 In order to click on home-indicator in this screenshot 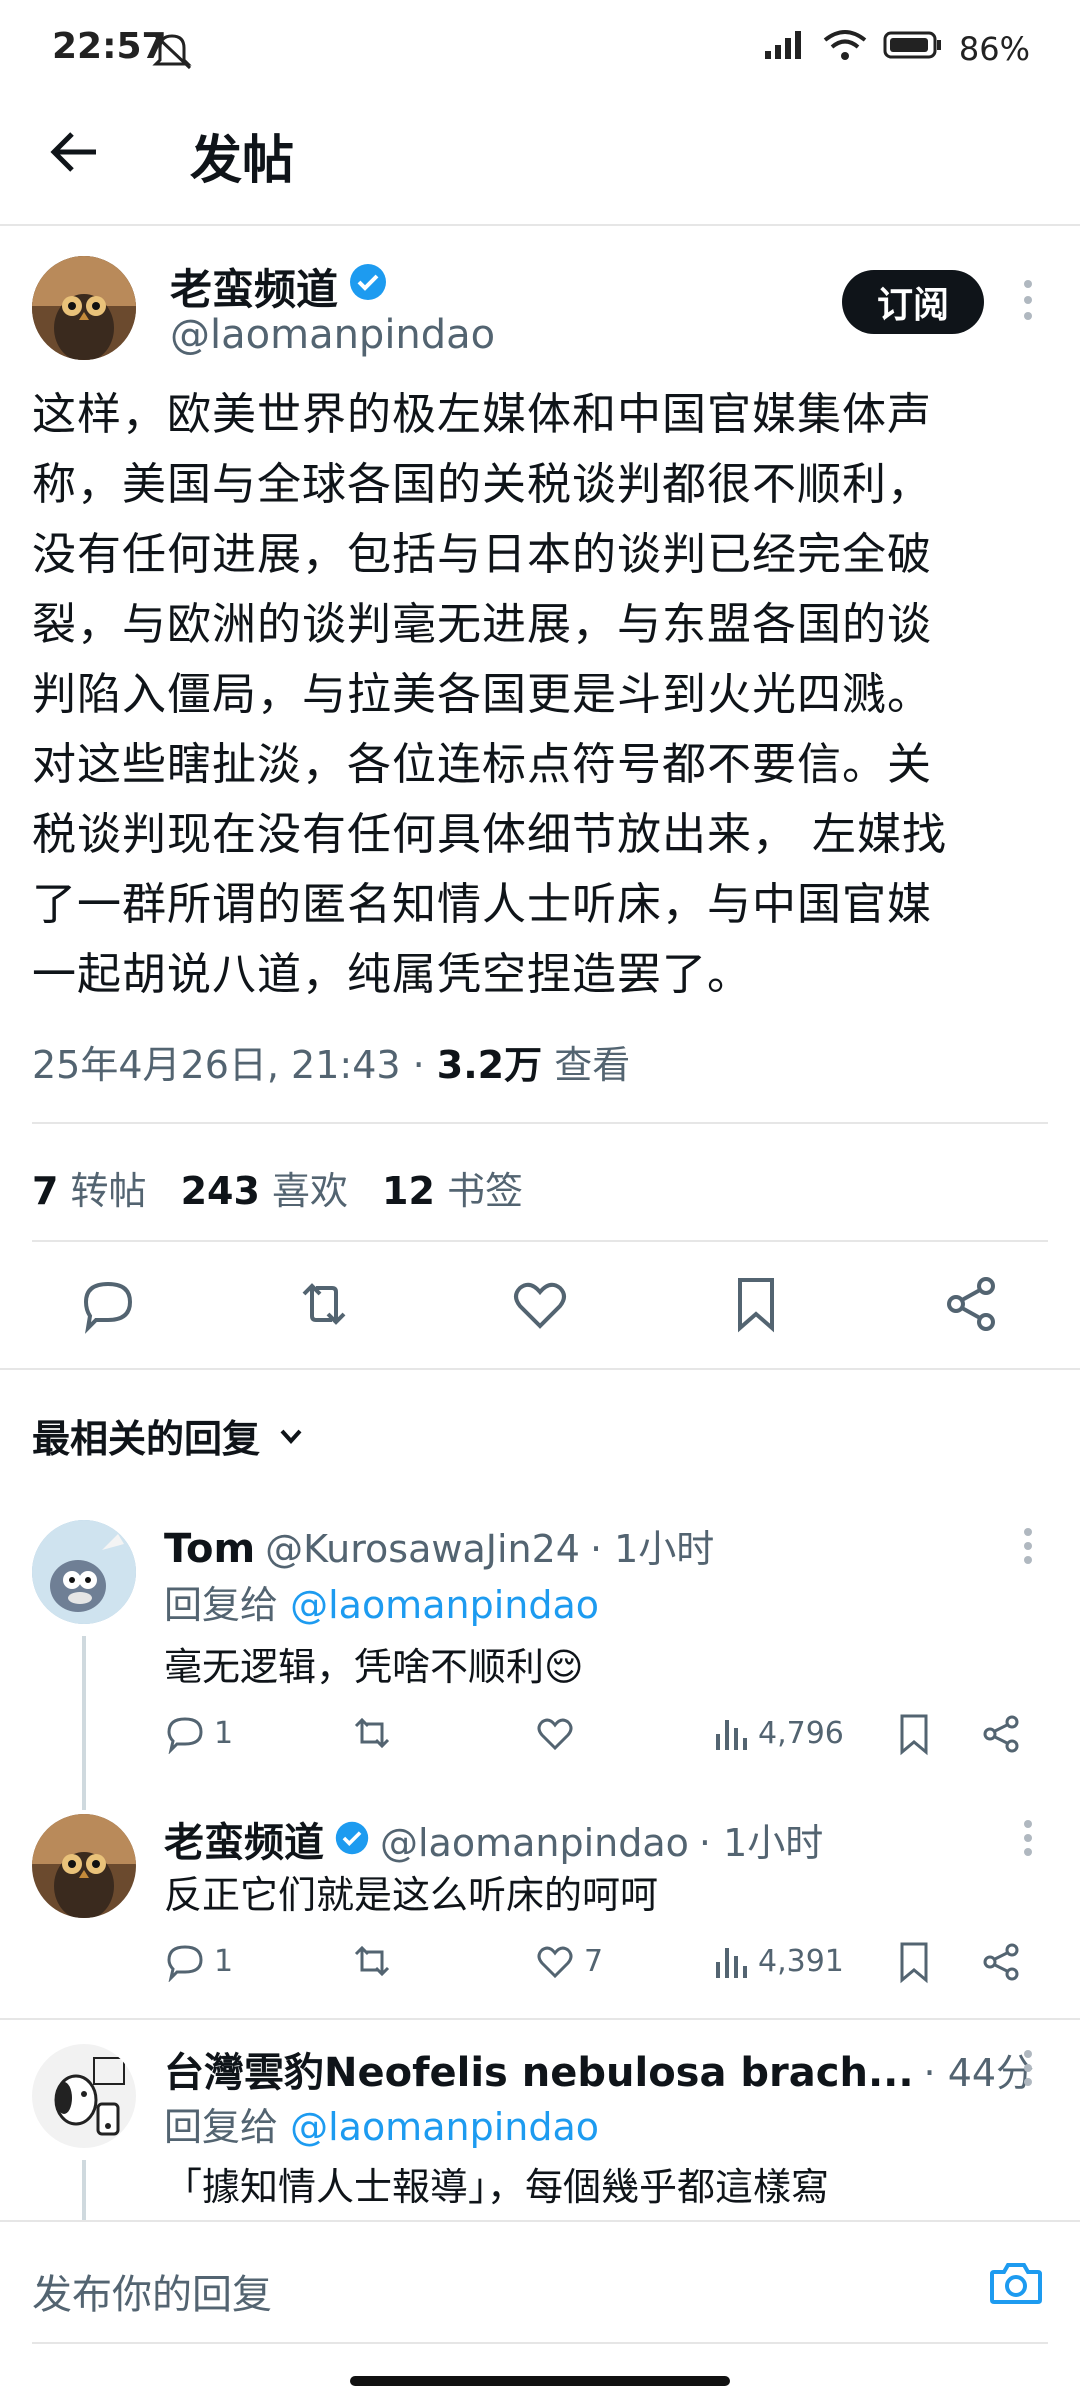, I will do `click(540, 2381)`.